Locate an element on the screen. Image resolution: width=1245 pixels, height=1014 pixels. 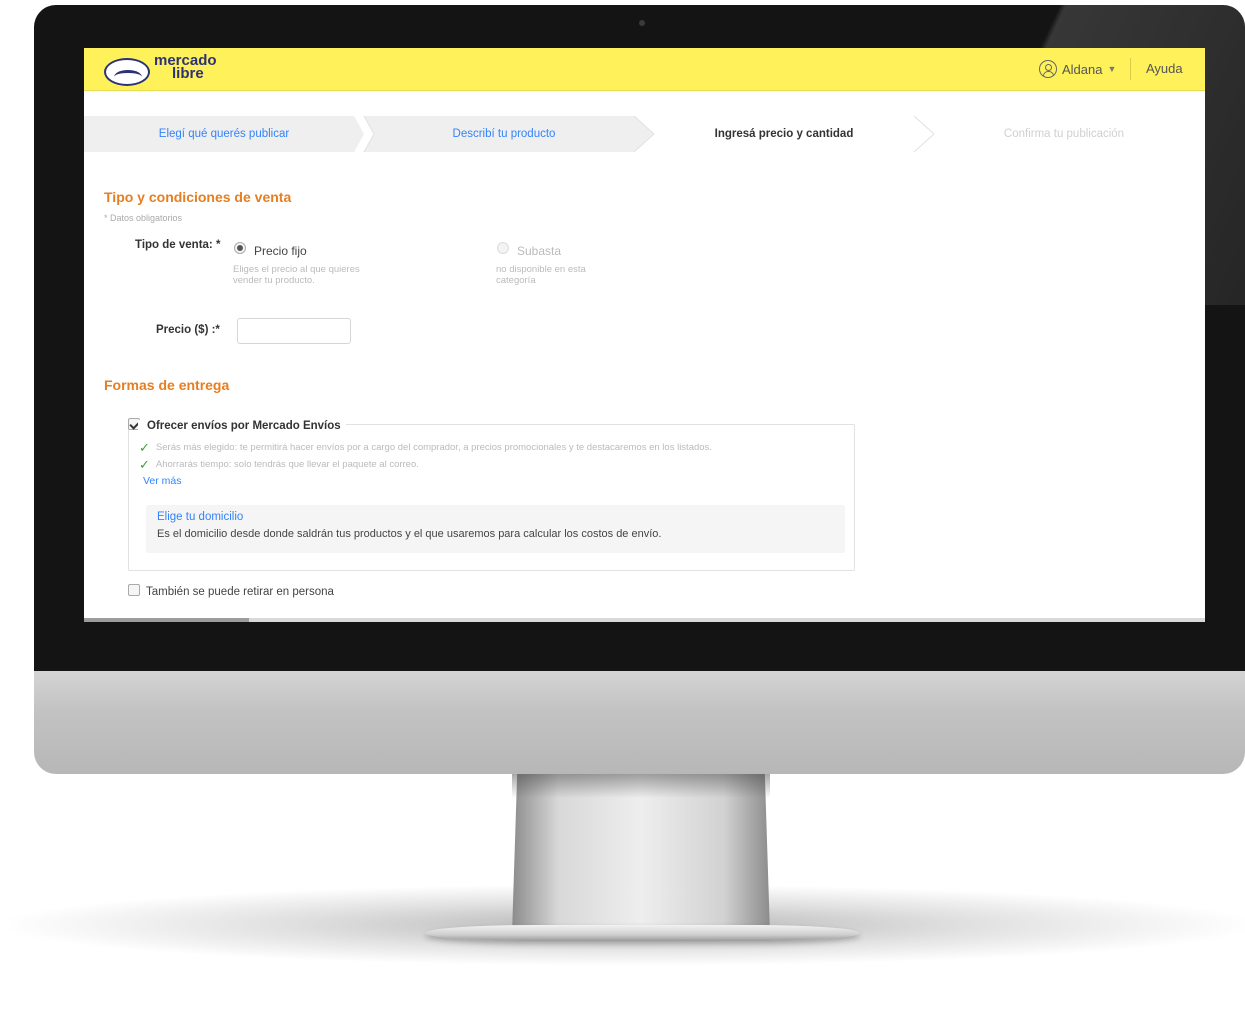
required-note: * Datos obligatorios is located at coordinates (143, 218).